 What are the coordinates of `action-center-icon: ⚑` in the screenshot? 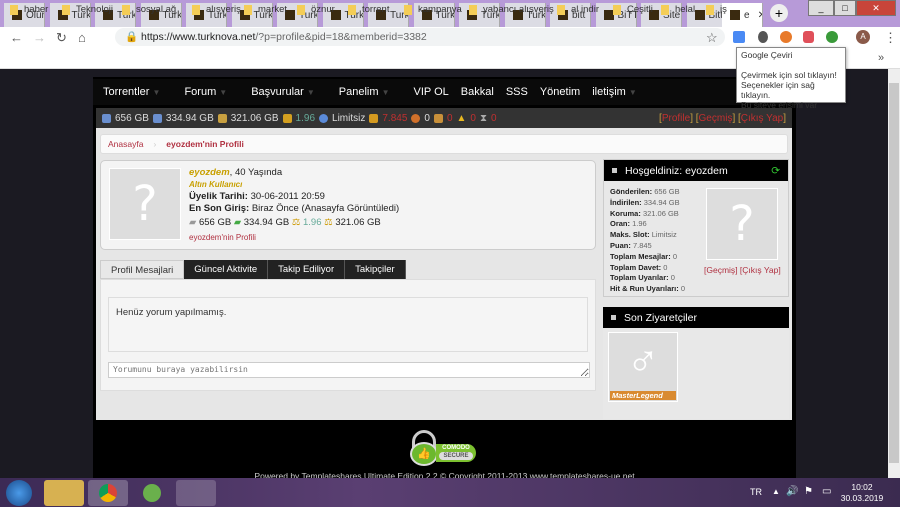 It's located at (808, 491).